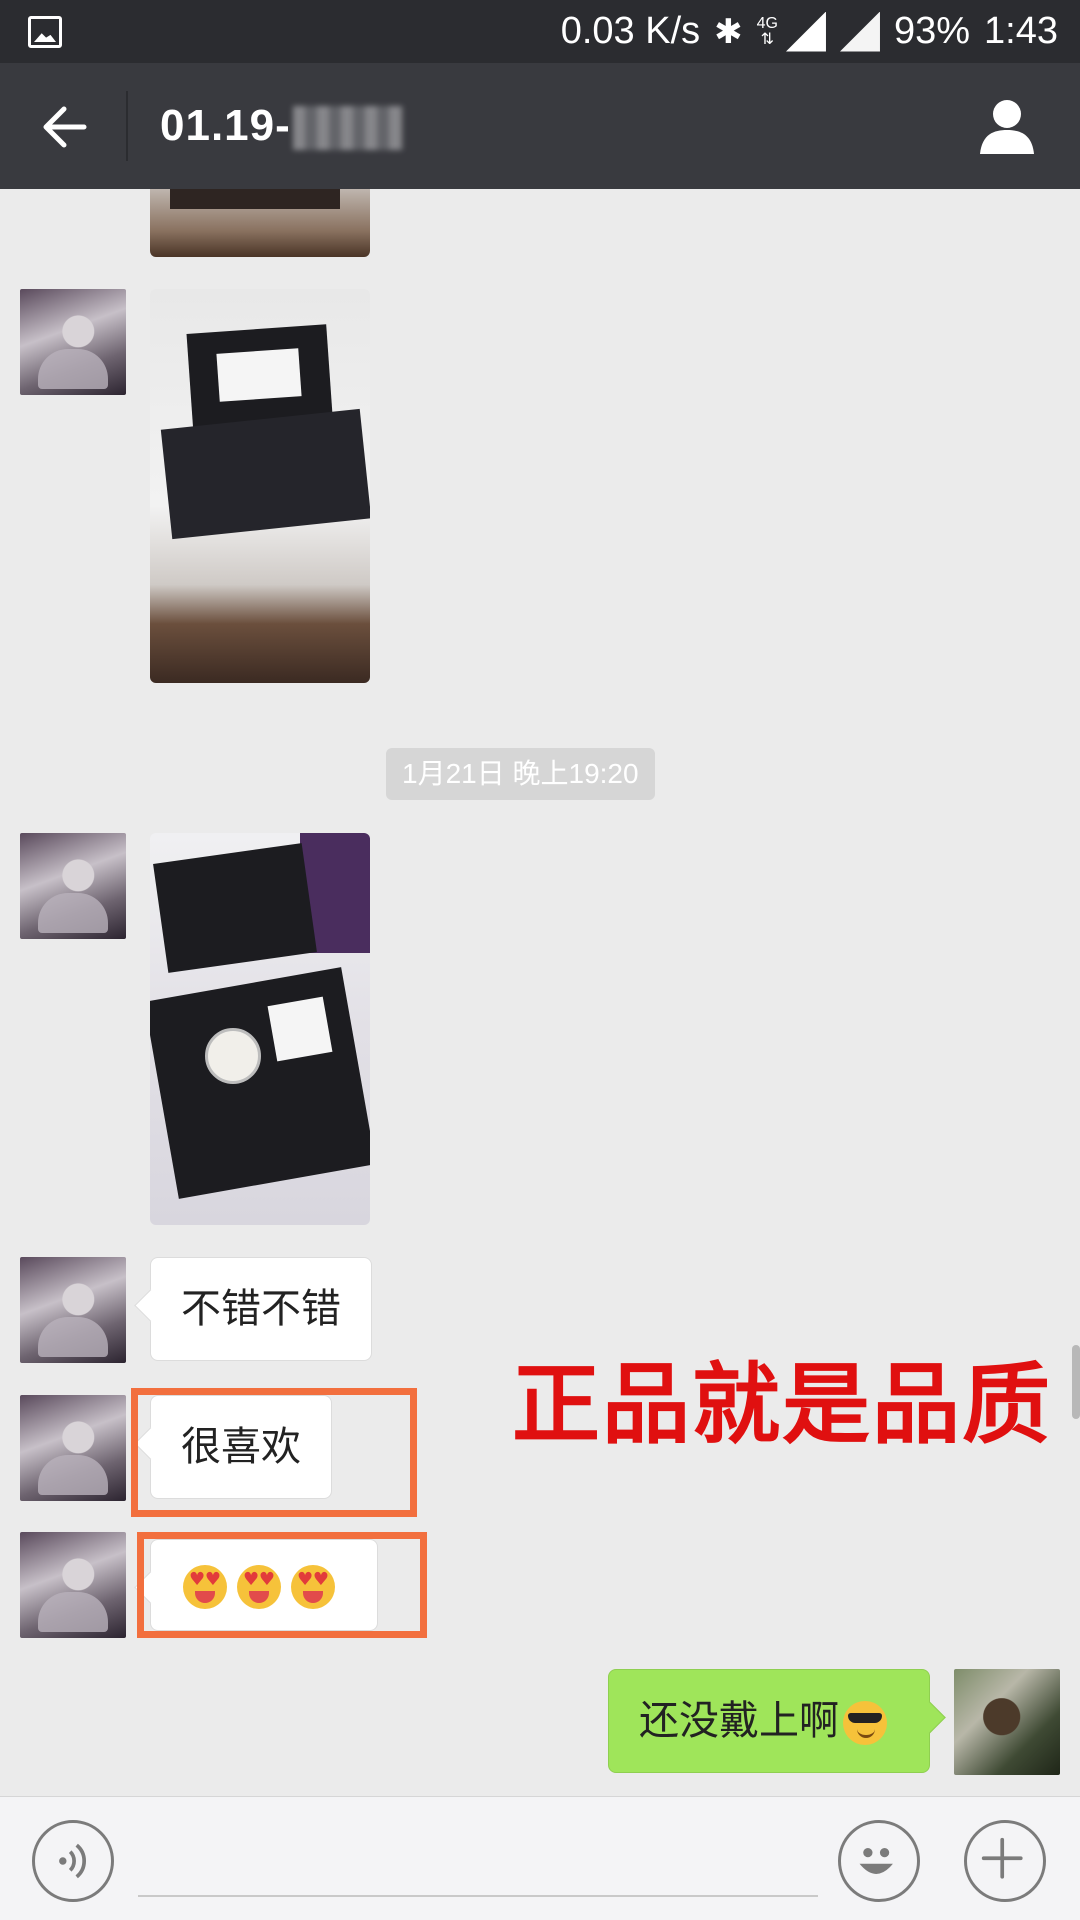  I want to click on image-content, so click(255, 199).